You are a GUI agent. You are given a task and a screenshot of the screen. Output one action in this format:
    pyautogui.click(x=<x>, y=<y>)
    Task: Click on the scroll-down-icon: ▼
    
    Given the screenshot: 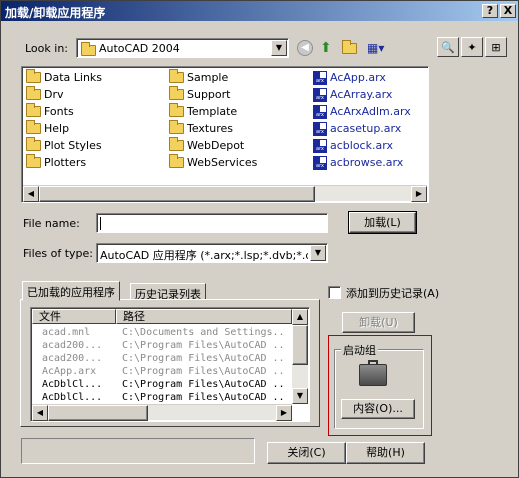 What is the action you would take?
    pyautogui.click(x=300, y=396)
    